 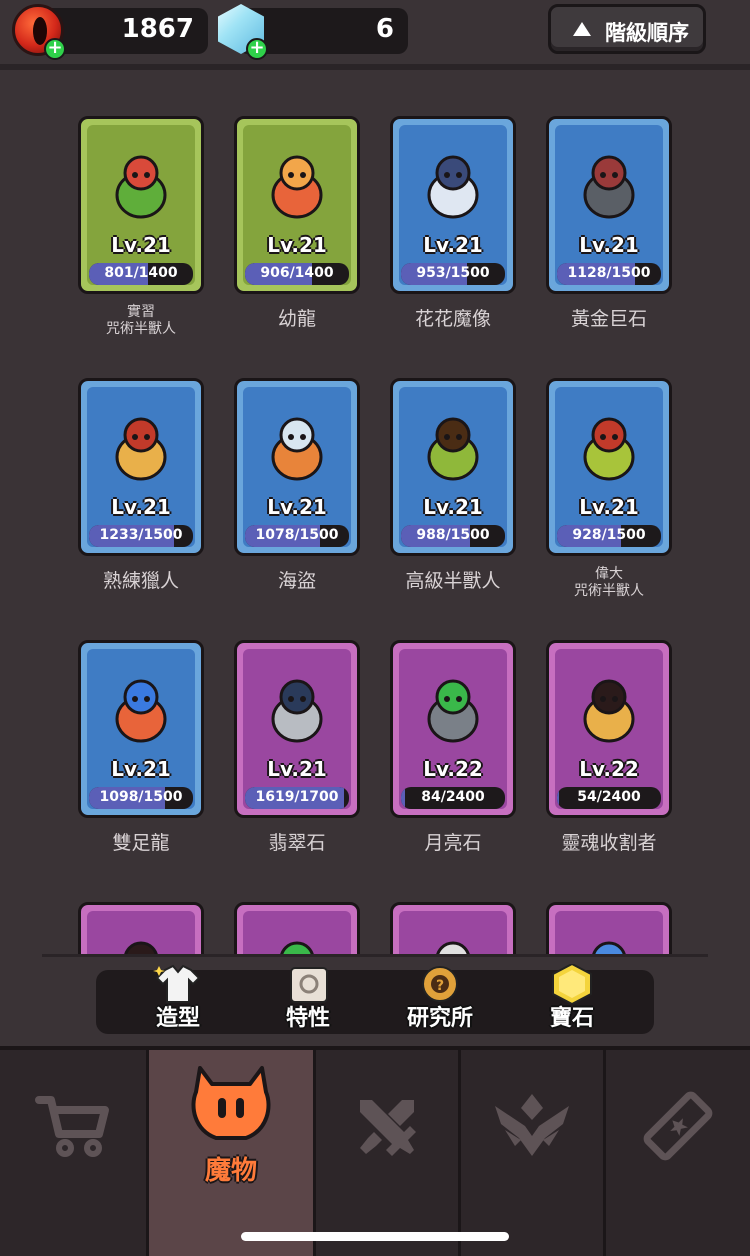 I want to click on monster-name: 海盜, so click(x=296, y=581).